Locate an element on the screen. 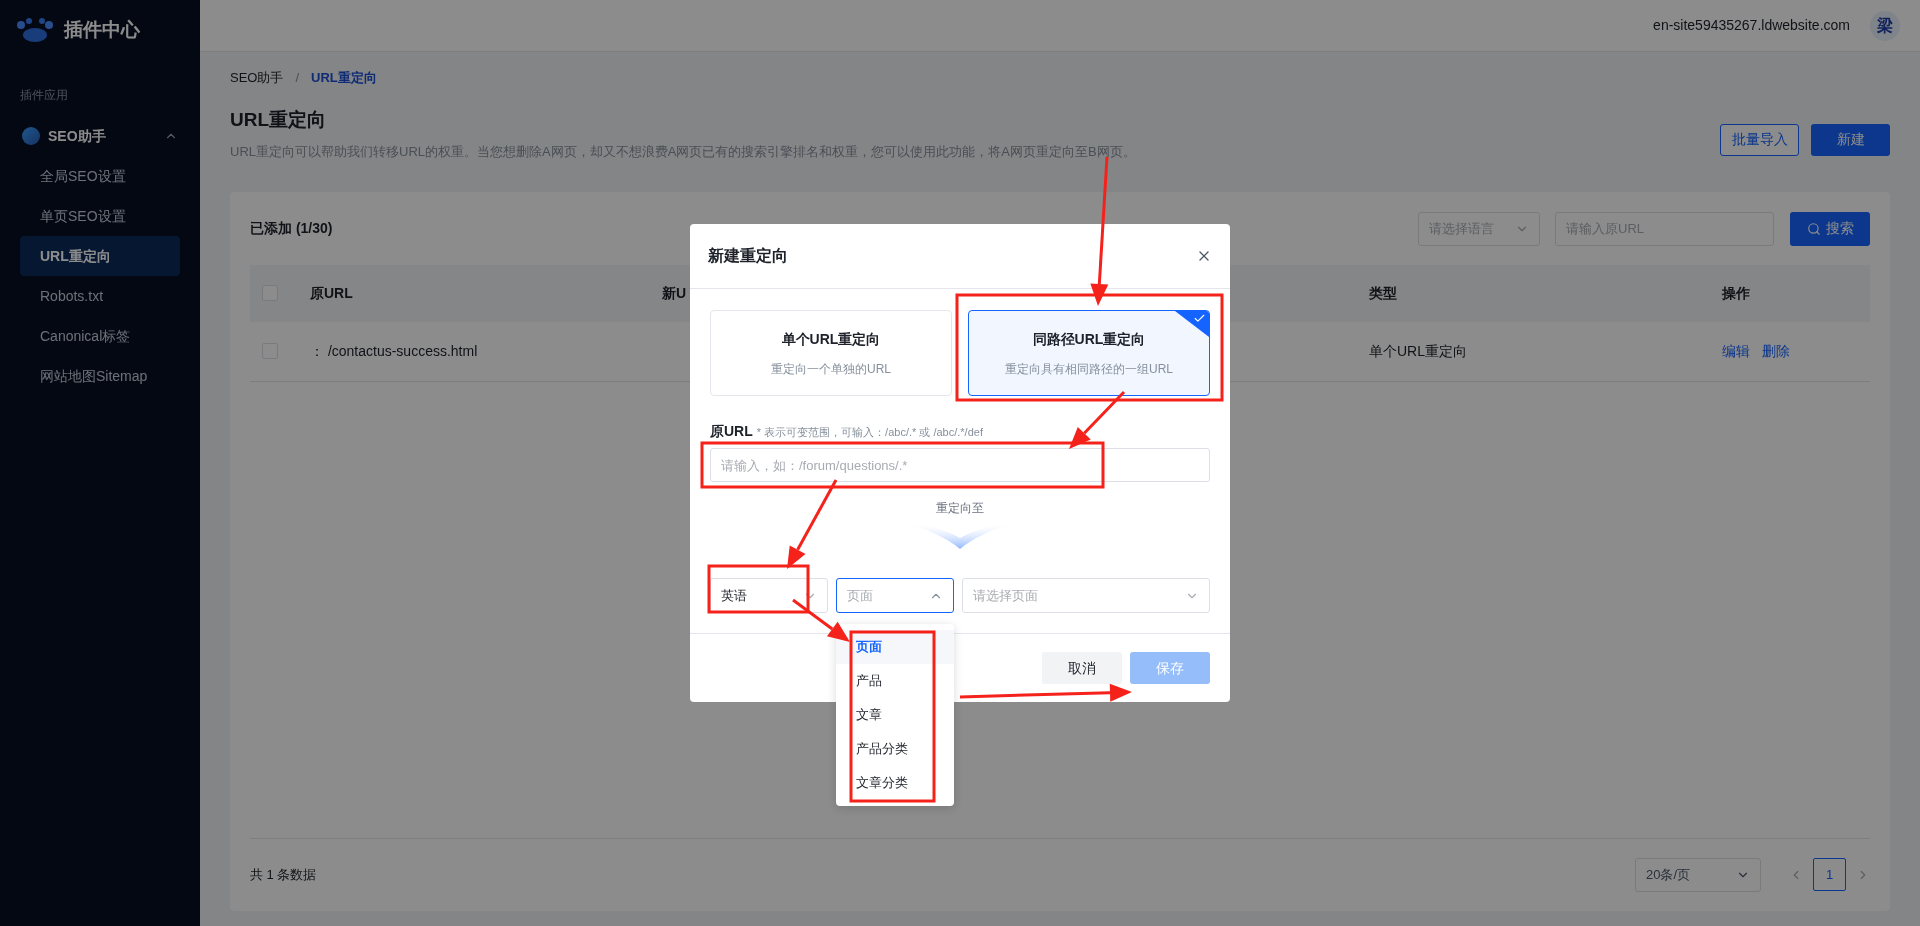  dialog-title: 新建重定向 is located at coordinates (748, 256).